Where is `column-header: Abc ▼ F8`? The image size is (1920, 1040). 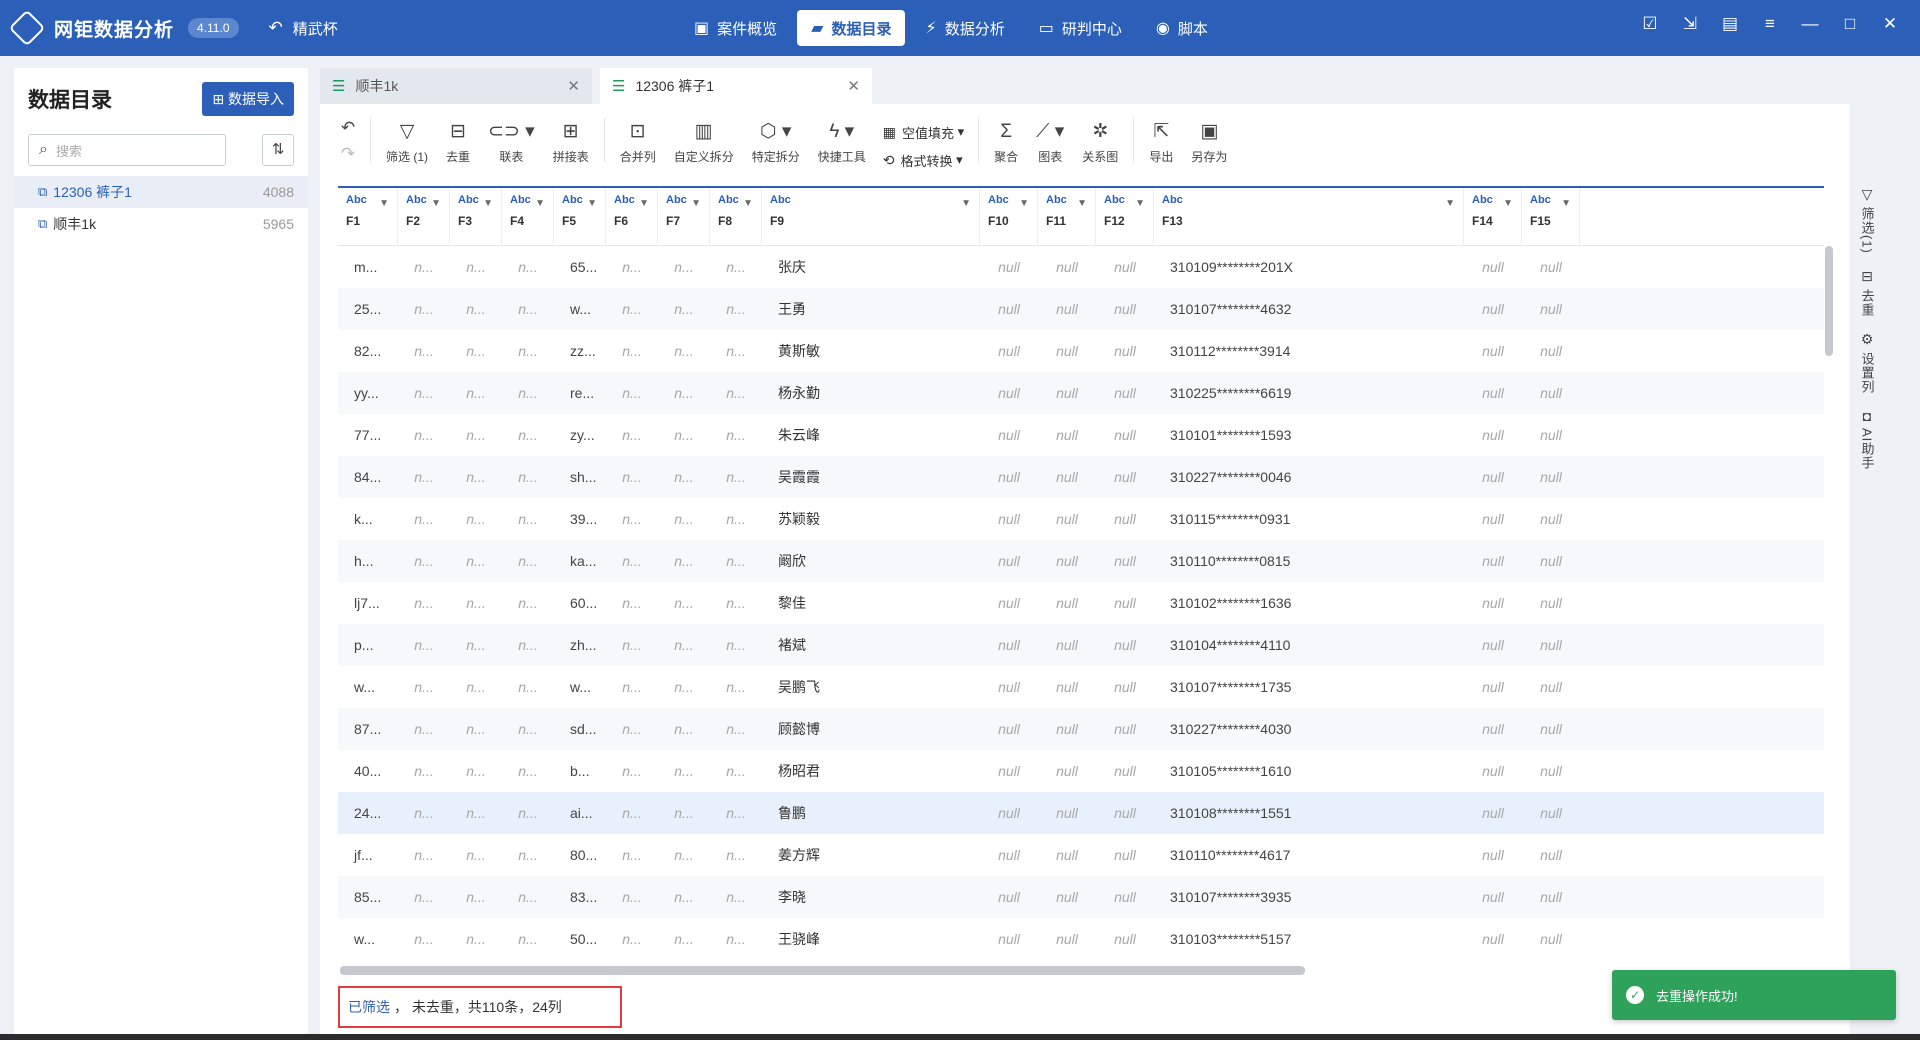 column-header: Abc ▼ F8 is located at coordinates (736, 217).